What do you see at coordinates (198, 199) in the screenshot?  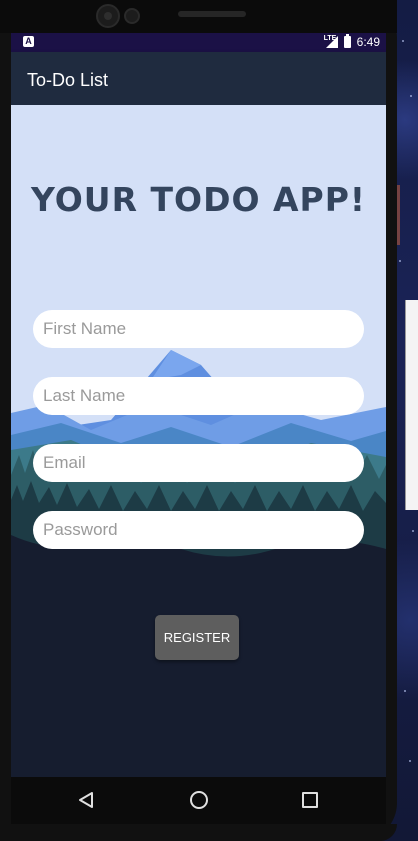 I see `headline: YOUR TODO APP!` at bounding box center [198, 199].